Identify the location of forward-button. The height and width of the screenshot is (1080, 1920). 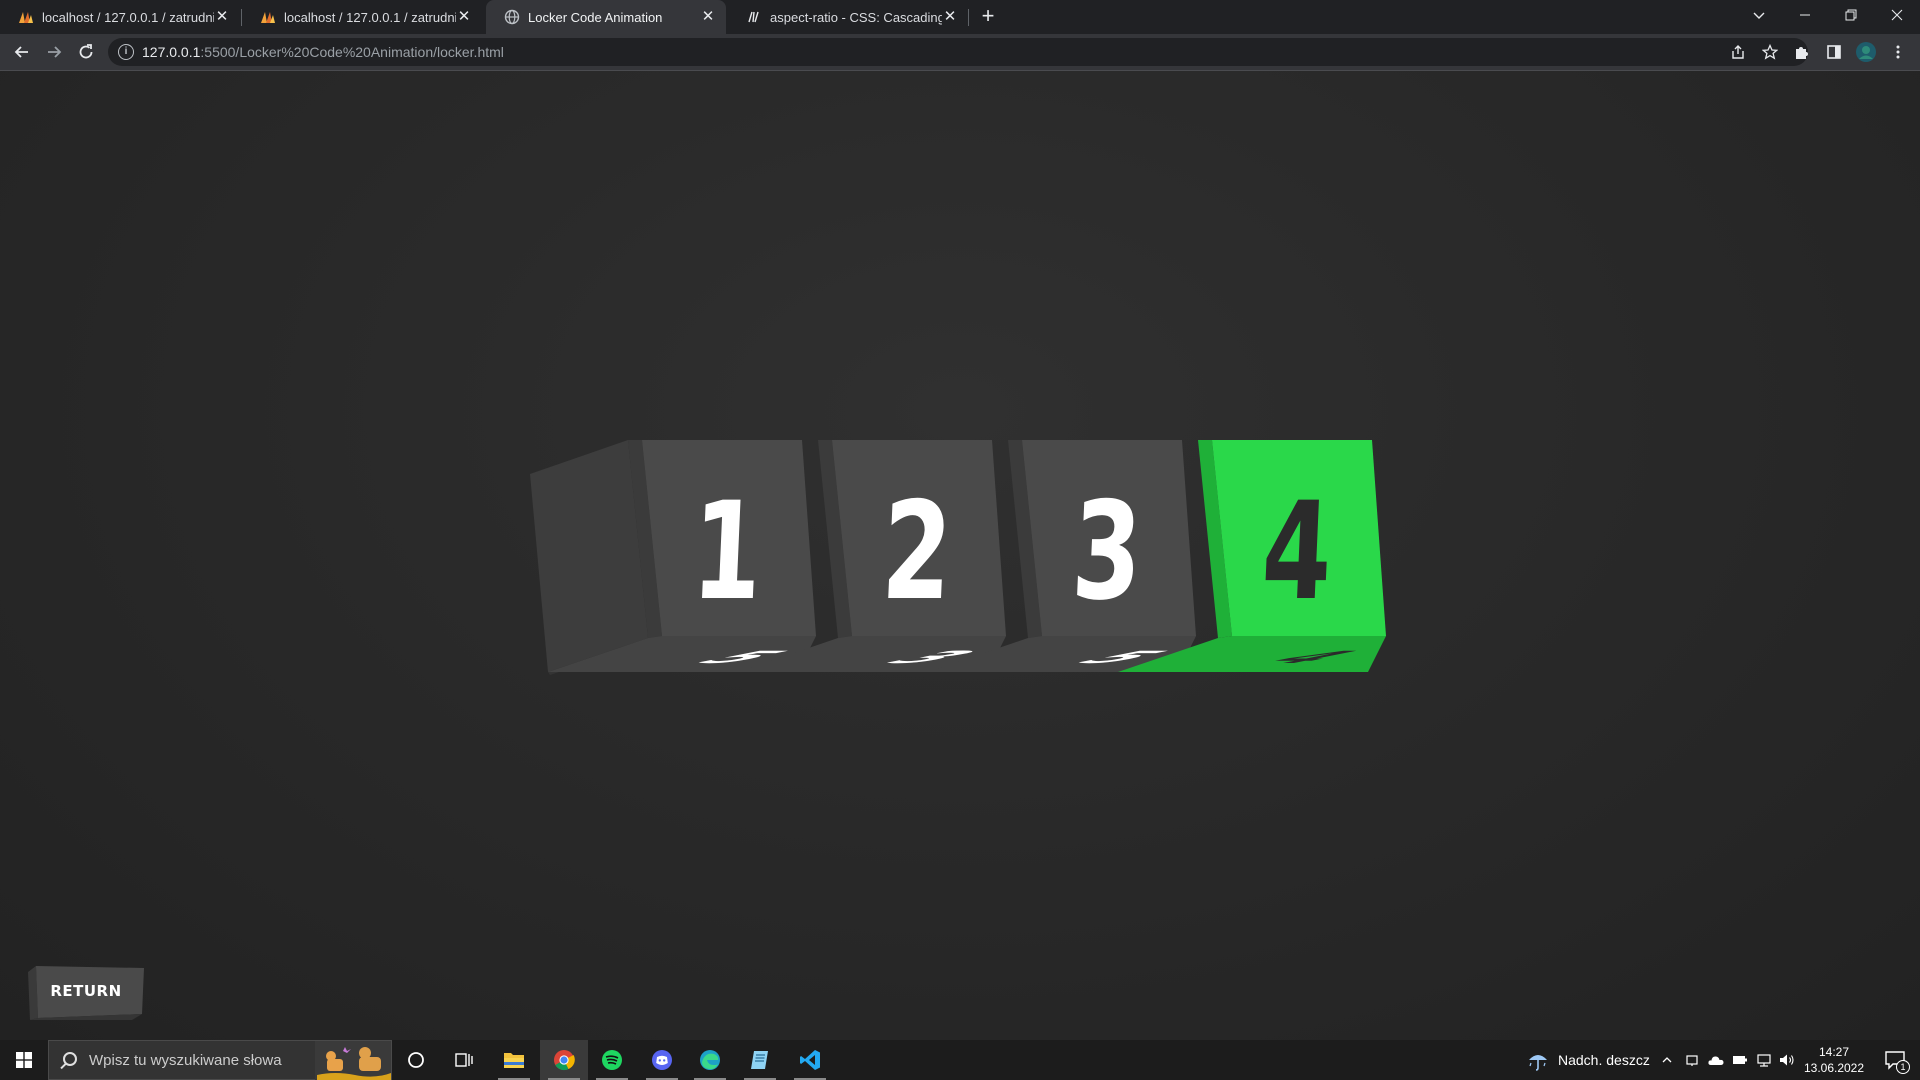
(54, 52).